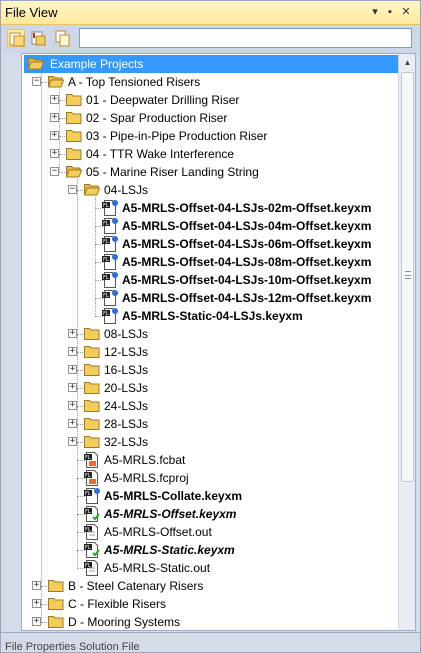 The width and height of the screenshot is (421, 653). What do you see at coordinates (126, 190) in the screenshot?
I see `tree-item-label: 04-LSJs` at bounding box center [126, 190].